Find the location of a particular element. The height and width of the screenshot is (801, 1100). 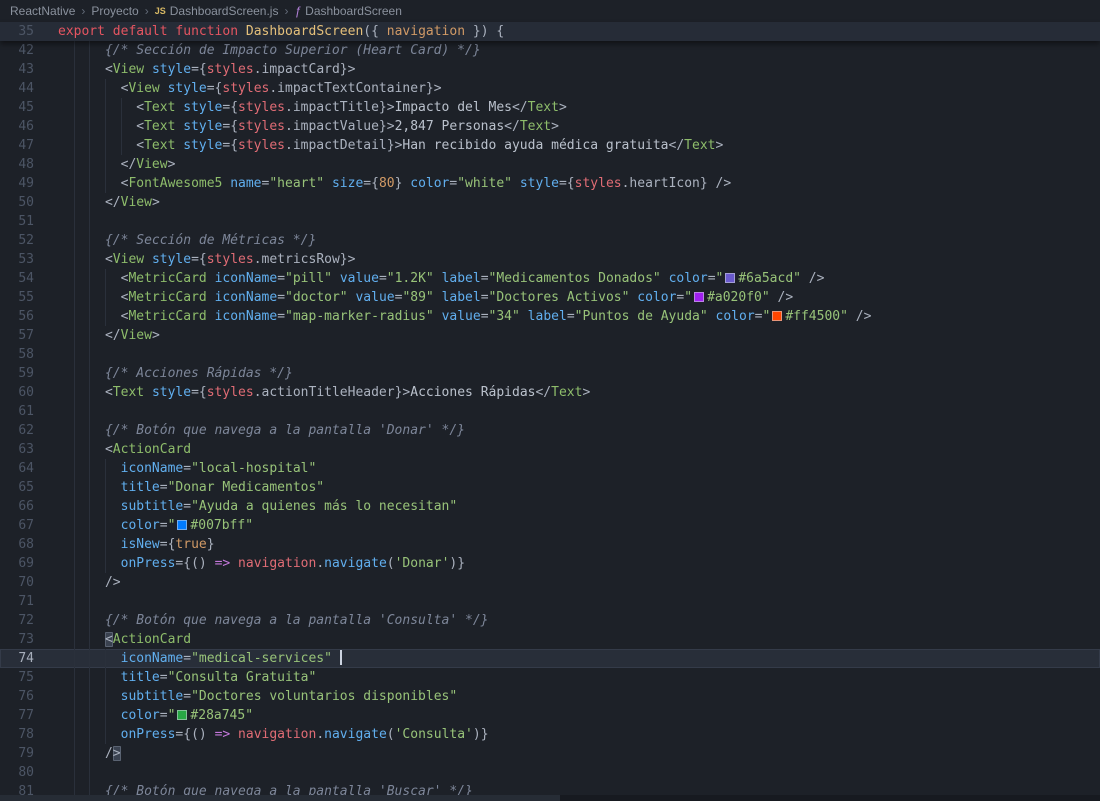

code-line: 71 is located at coordinates (550, 601).